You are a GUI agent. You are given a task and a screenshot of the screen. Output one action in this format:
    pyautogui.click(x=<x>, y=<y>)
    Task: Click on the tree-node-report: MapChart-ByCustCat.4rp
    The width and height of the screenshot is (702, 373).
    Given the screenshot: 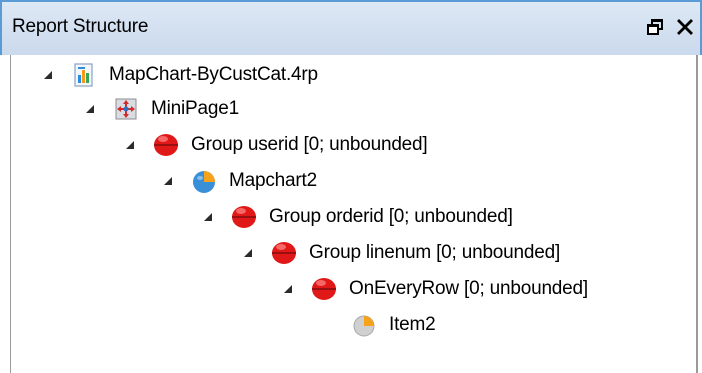 What is the action you would take?
    pyautogui.click(x=179, y=75)
    